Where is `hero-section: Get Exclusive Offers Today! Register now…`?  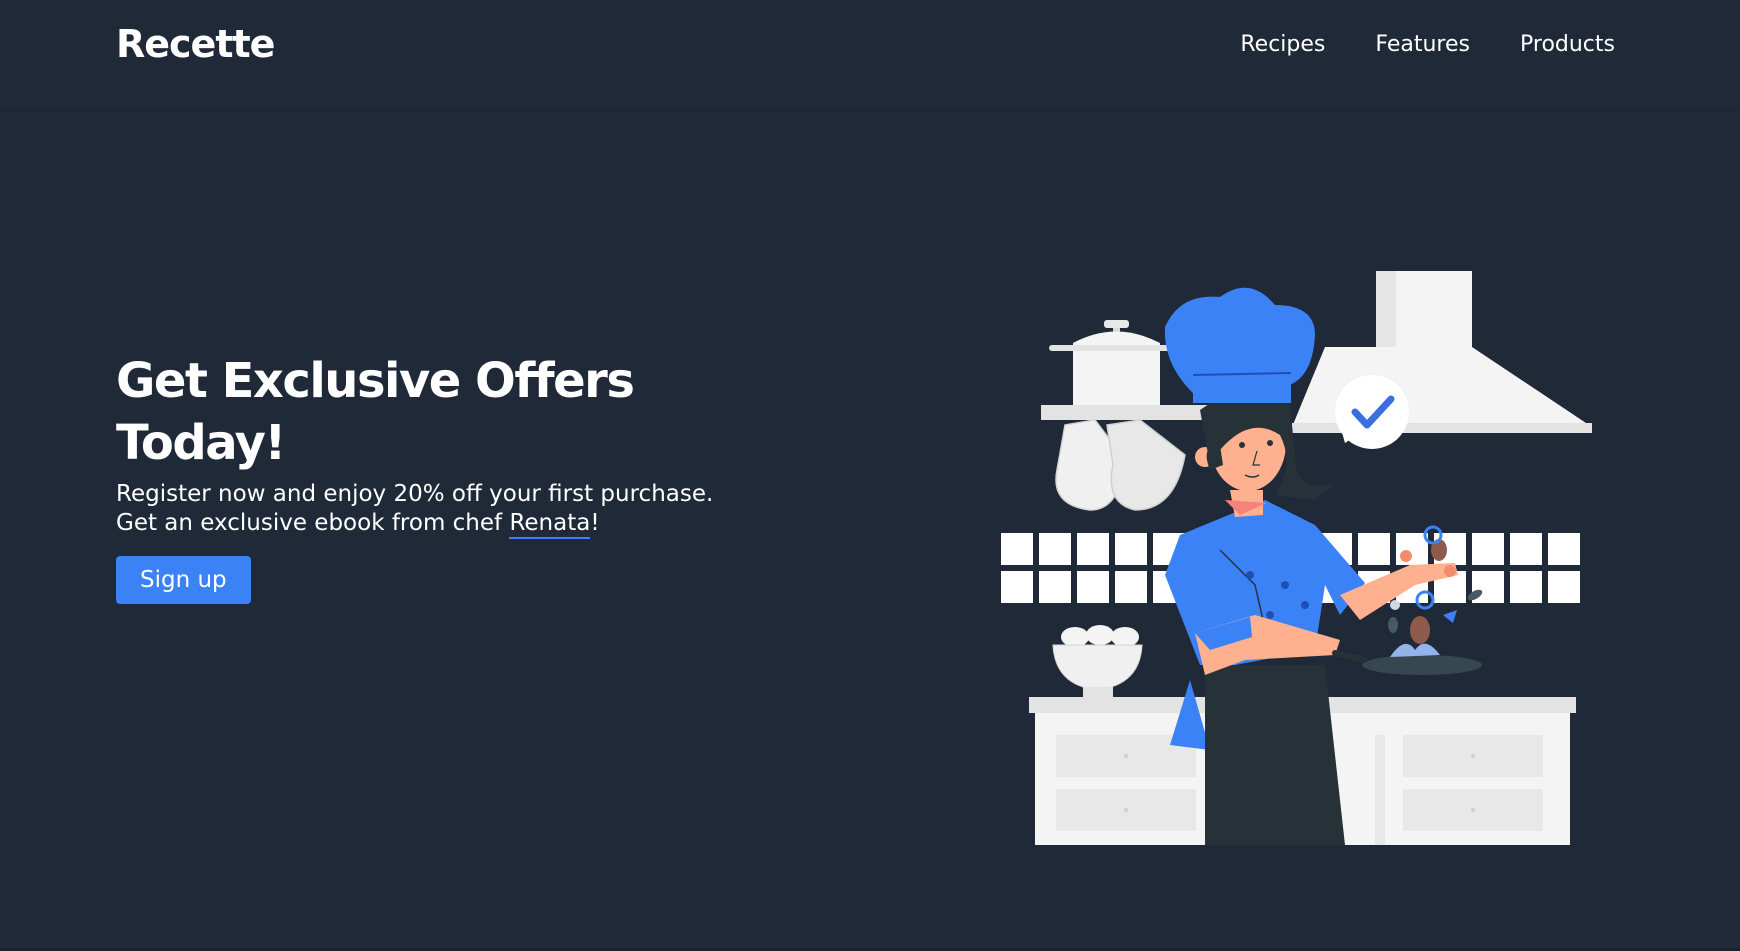 hero-section: Get Exclusive Offers Today! Register now… is located at coordinates (466, 477).